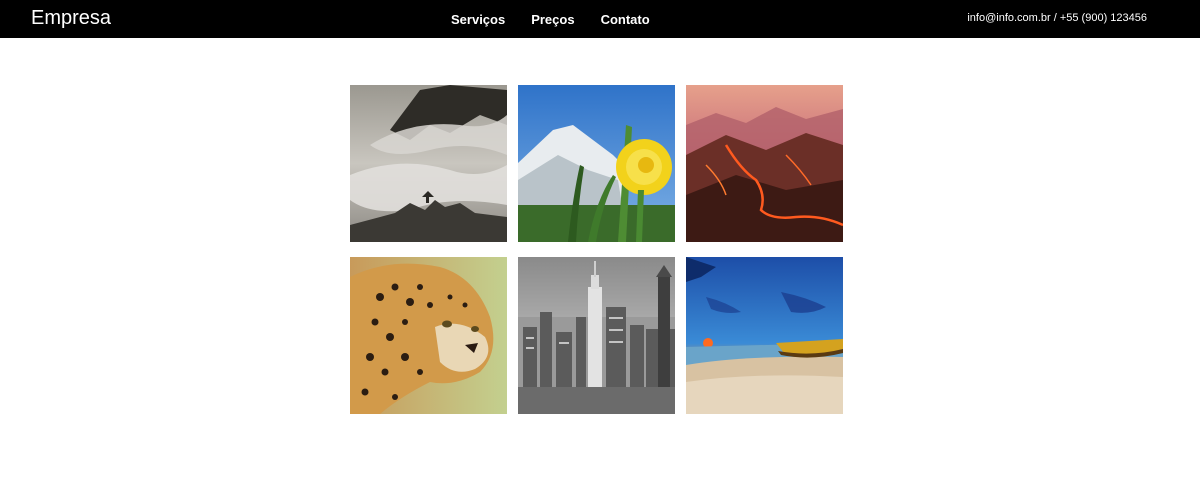  Describe the element at coordinates (1057, 18) in the screenshot. I see `contact-info: info@info.com.br / +55 (900) 123456` at that location.